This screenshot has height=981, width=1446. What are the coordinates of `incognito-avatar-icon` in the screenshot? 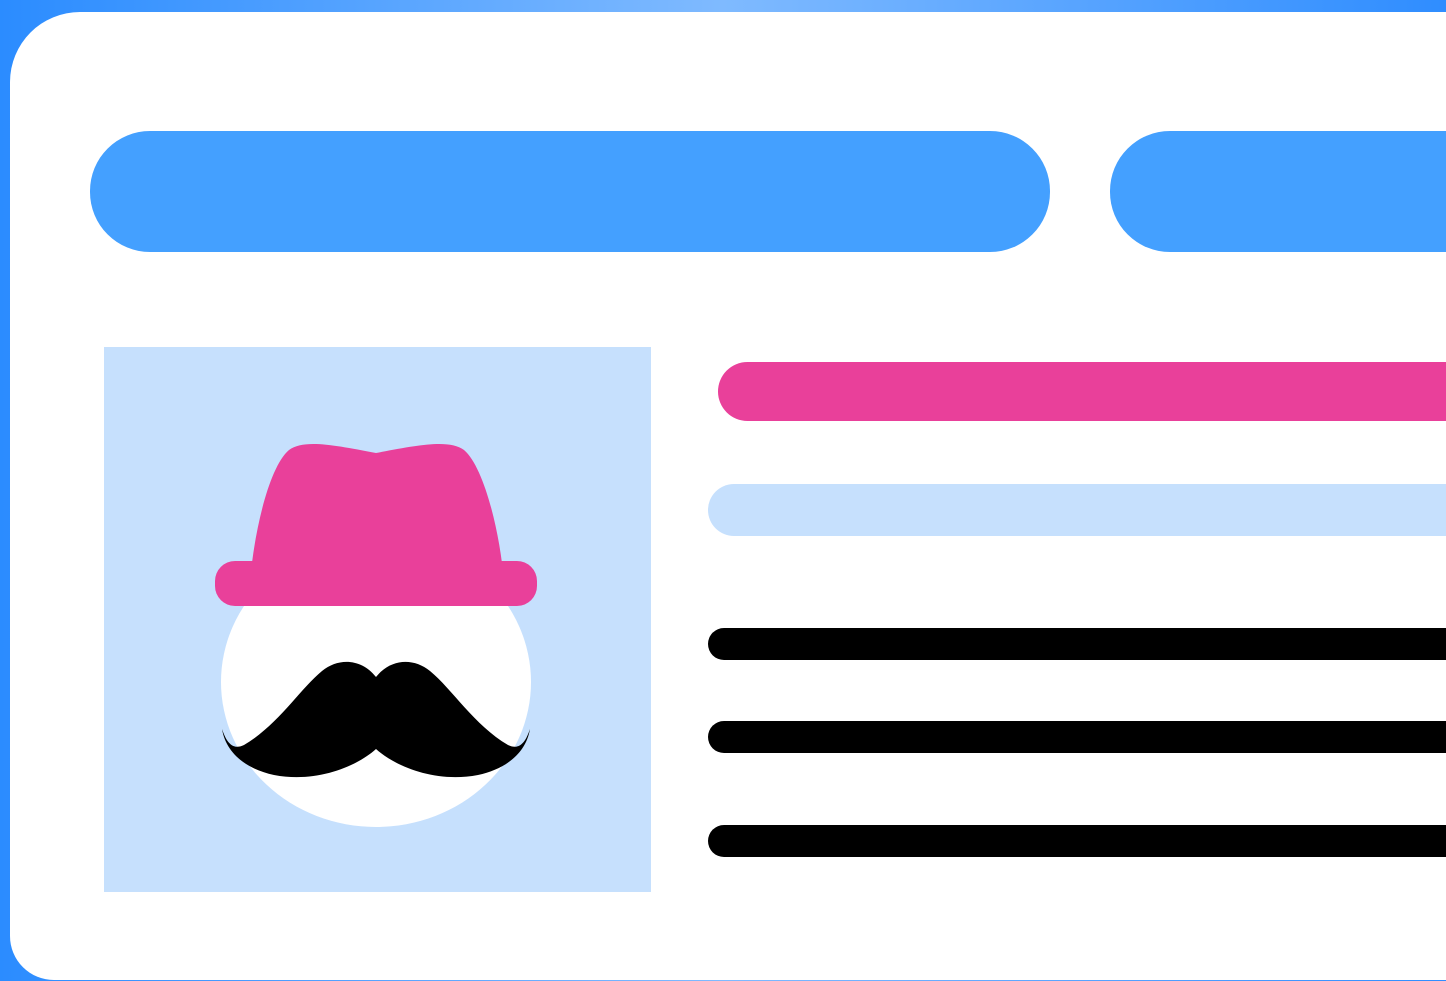 It's located at (376, 635).